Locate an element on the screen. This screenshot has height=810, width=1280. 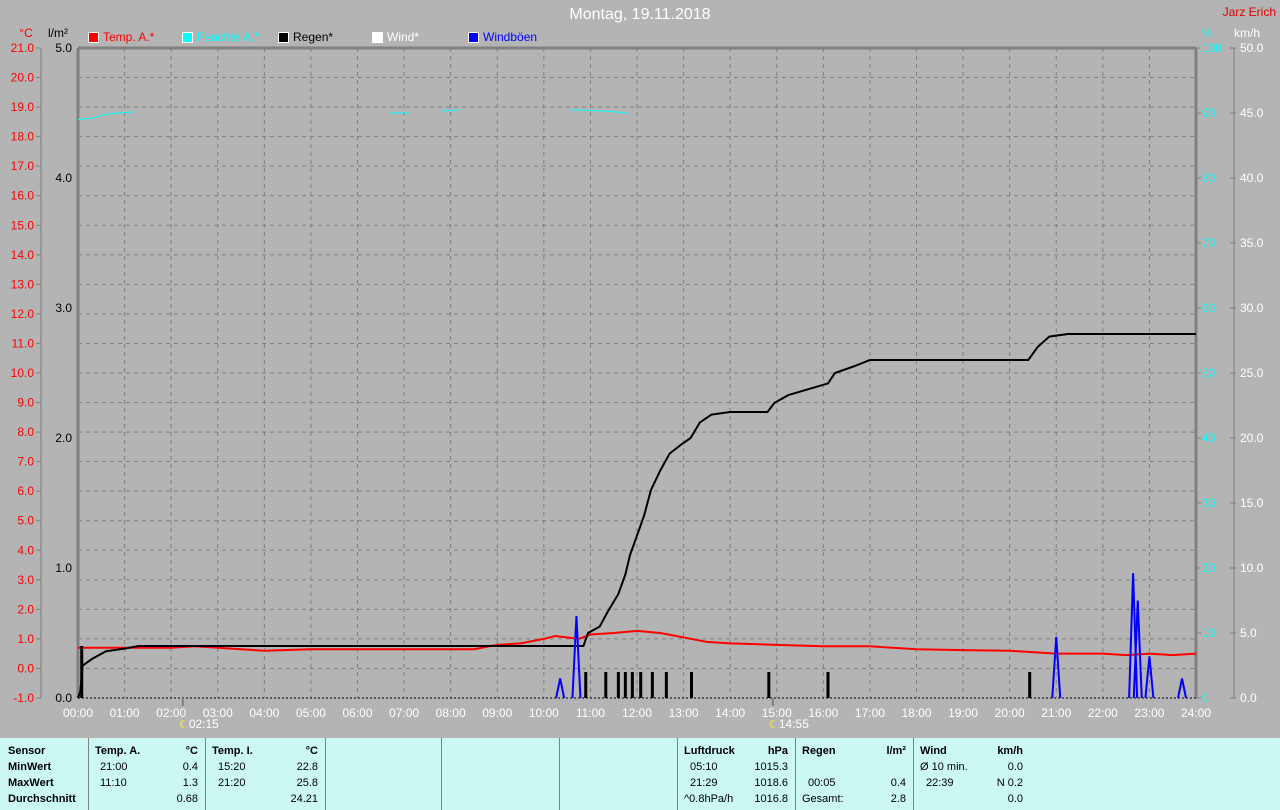
temp-i-min-time: 15:20 is located at coordinates (232, 767).